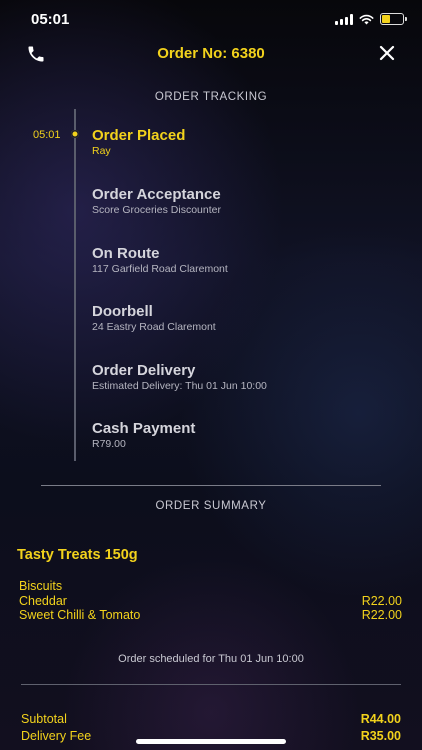  I want to click on step-title: Order Placed, so click(139, 135).